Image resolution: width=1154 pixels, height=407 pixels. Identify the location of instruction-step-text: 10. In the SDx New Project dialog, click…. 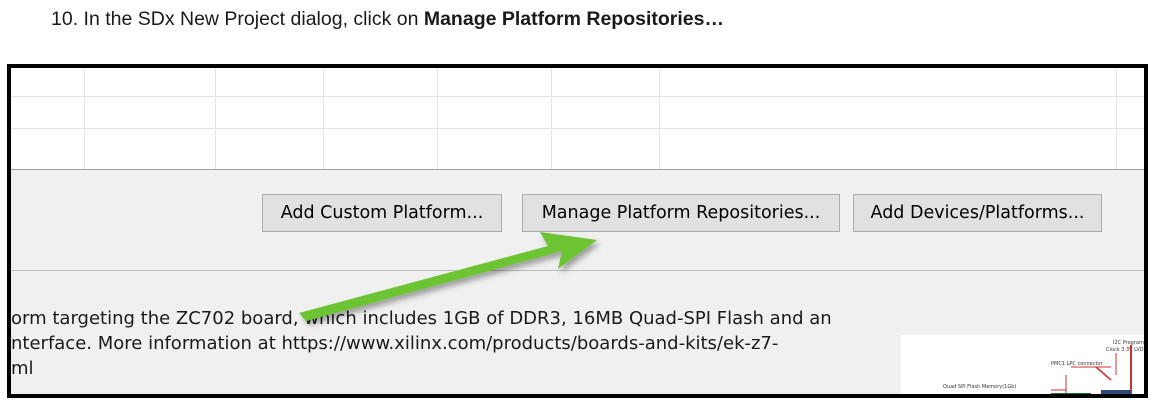
(387, 19).